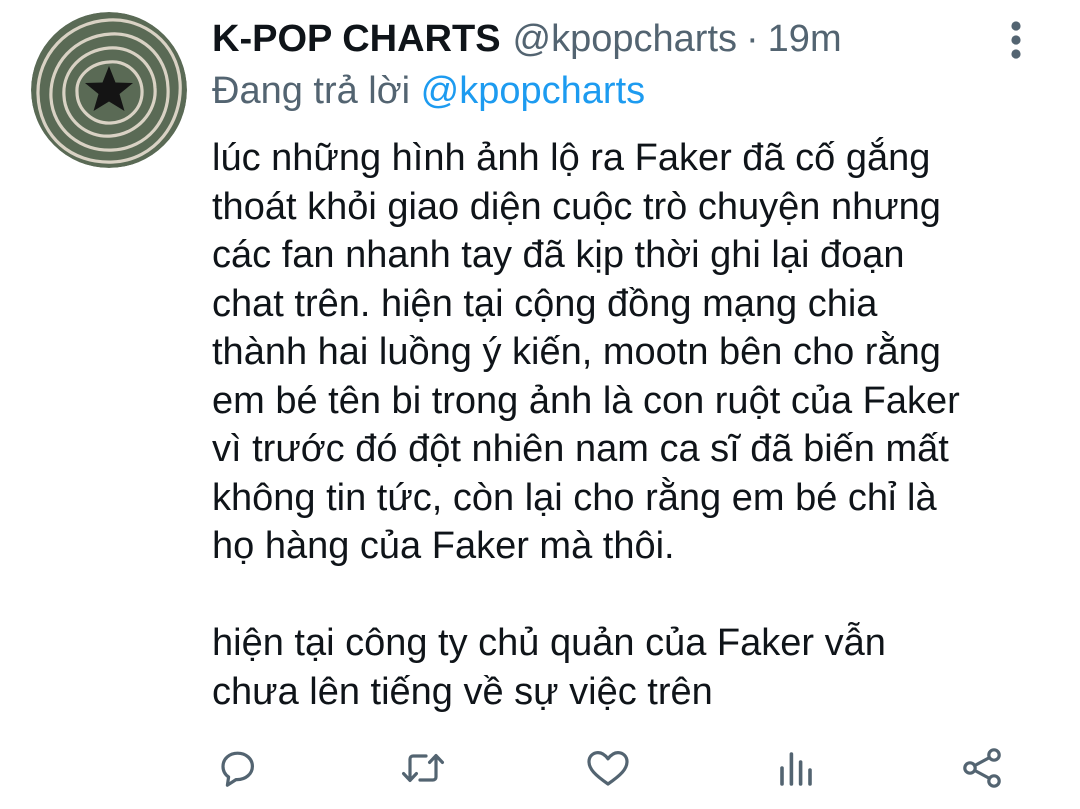 The height and width of the screenshot is (809, 1080). I want to click on more-vertical-icon, so click(1016, 40).